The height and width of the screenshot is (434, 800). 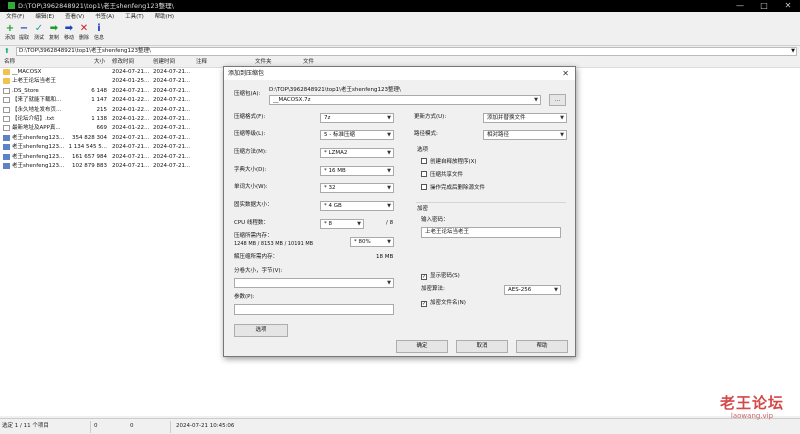 I want to click on dict-label: 字典大小(D):, so click(x=250, y=170).